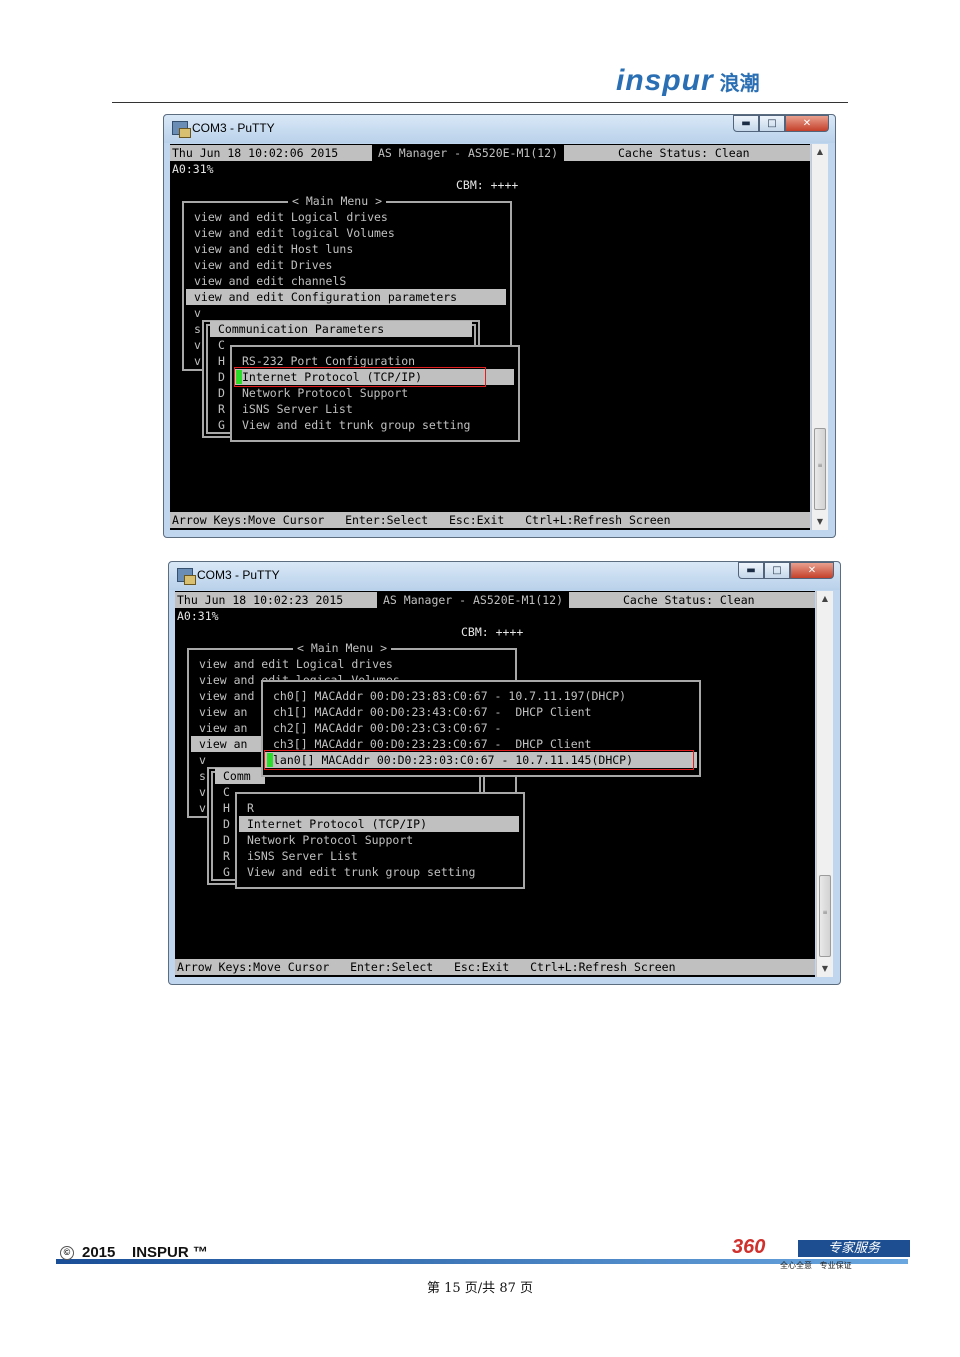 The image size is (960, 1357). Describe the element at coordinates (665, 80) in the screenshot. I see `logo-brand: inspur` at that location.